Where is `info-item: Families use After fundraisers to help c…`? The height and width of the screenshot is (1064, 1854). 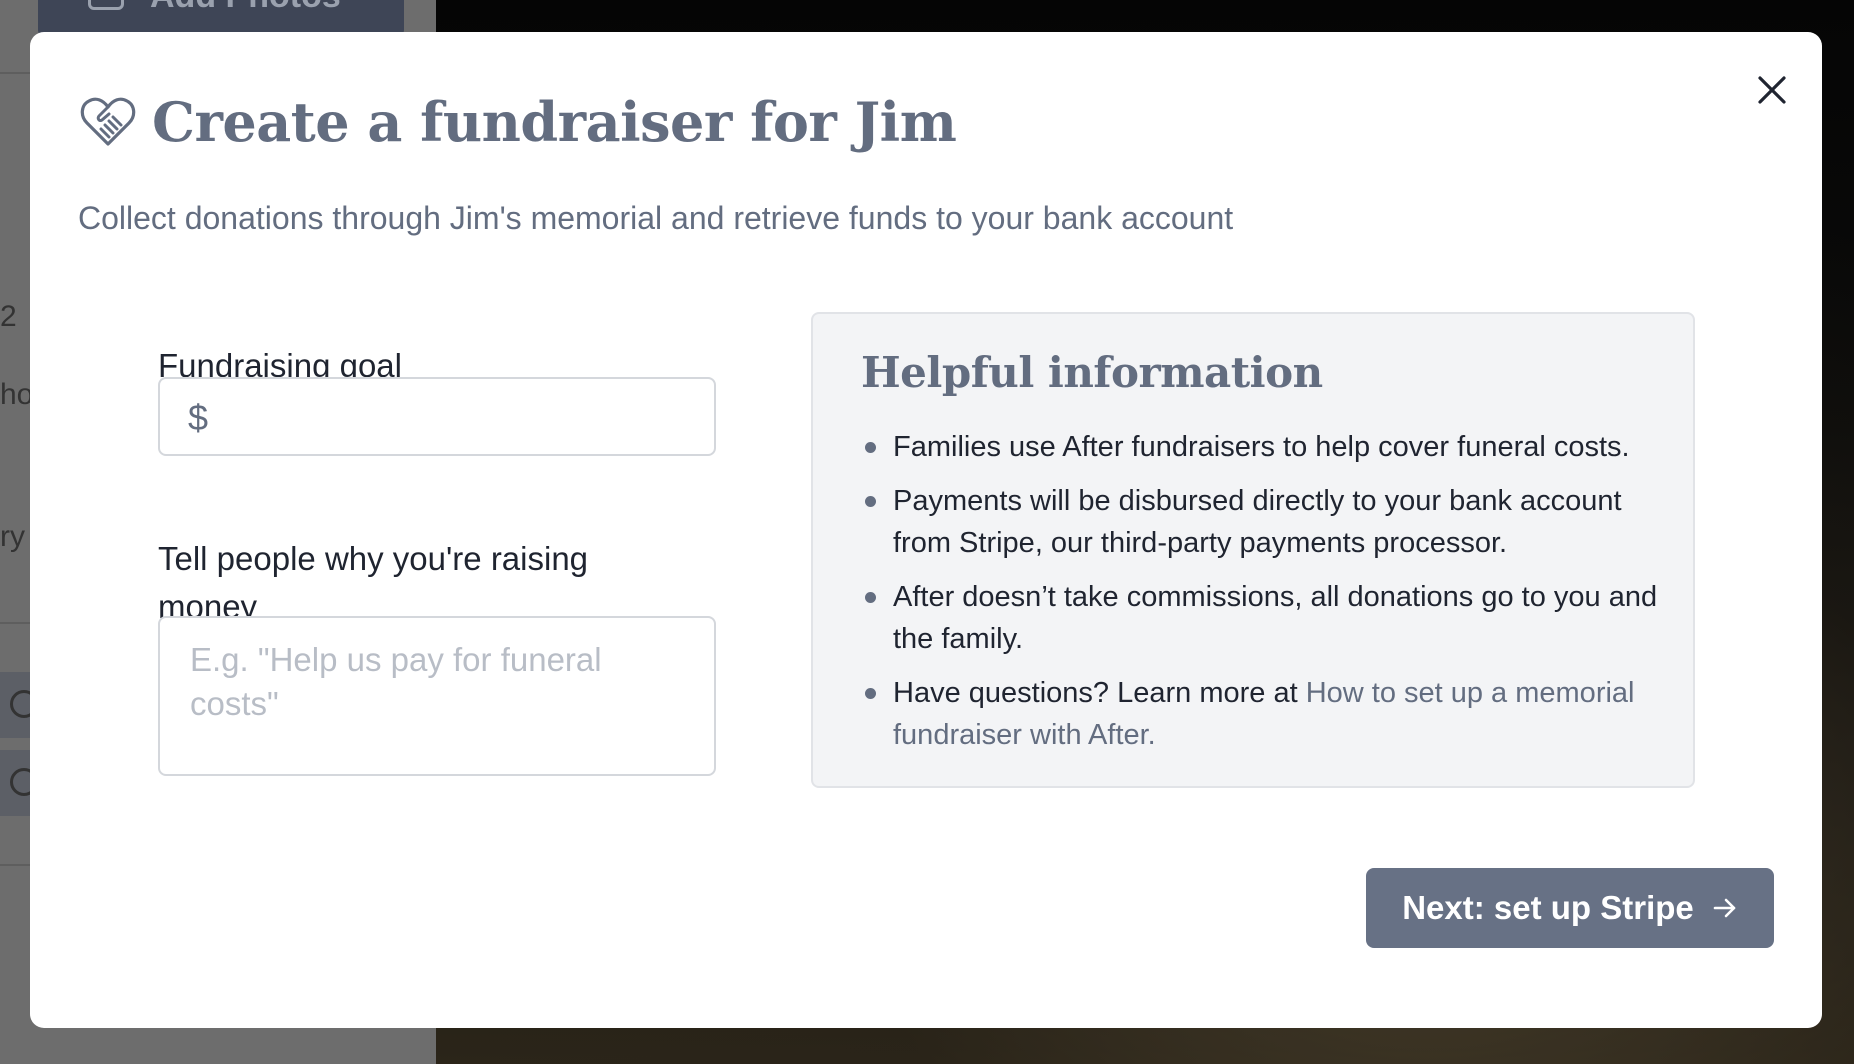
info-item: Families use After fundraisers to help c… is located at coordinates (1261, 447).